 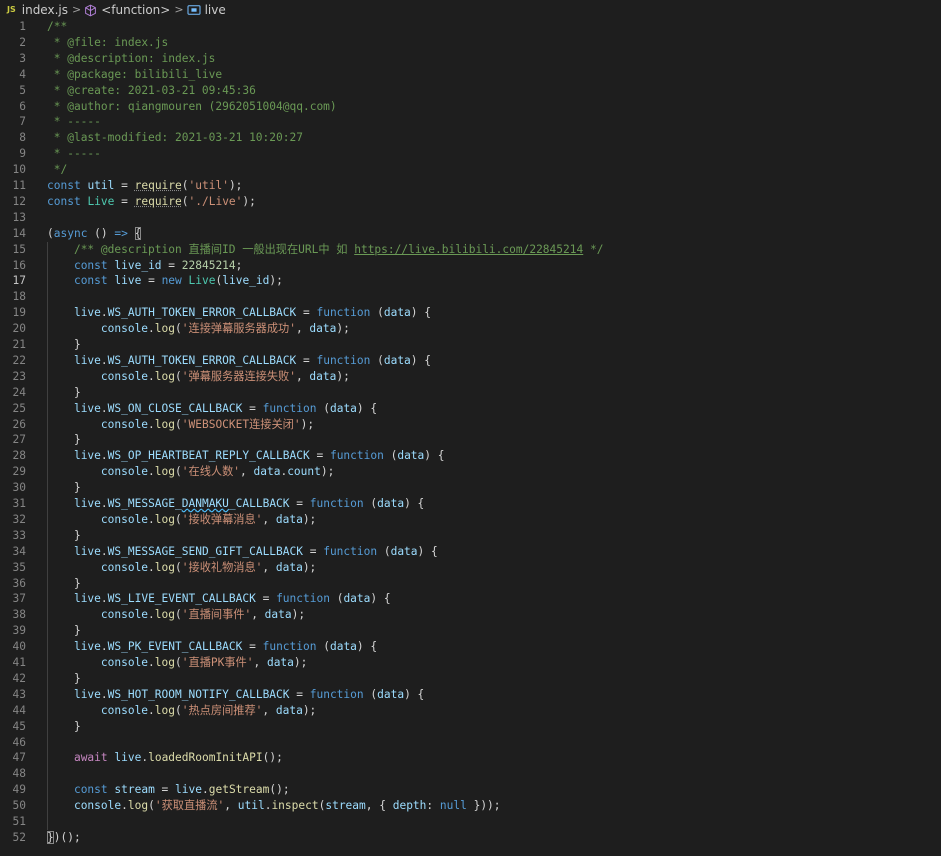 I want to click on chevron-right-icon: >, so click(x=179, y=9).